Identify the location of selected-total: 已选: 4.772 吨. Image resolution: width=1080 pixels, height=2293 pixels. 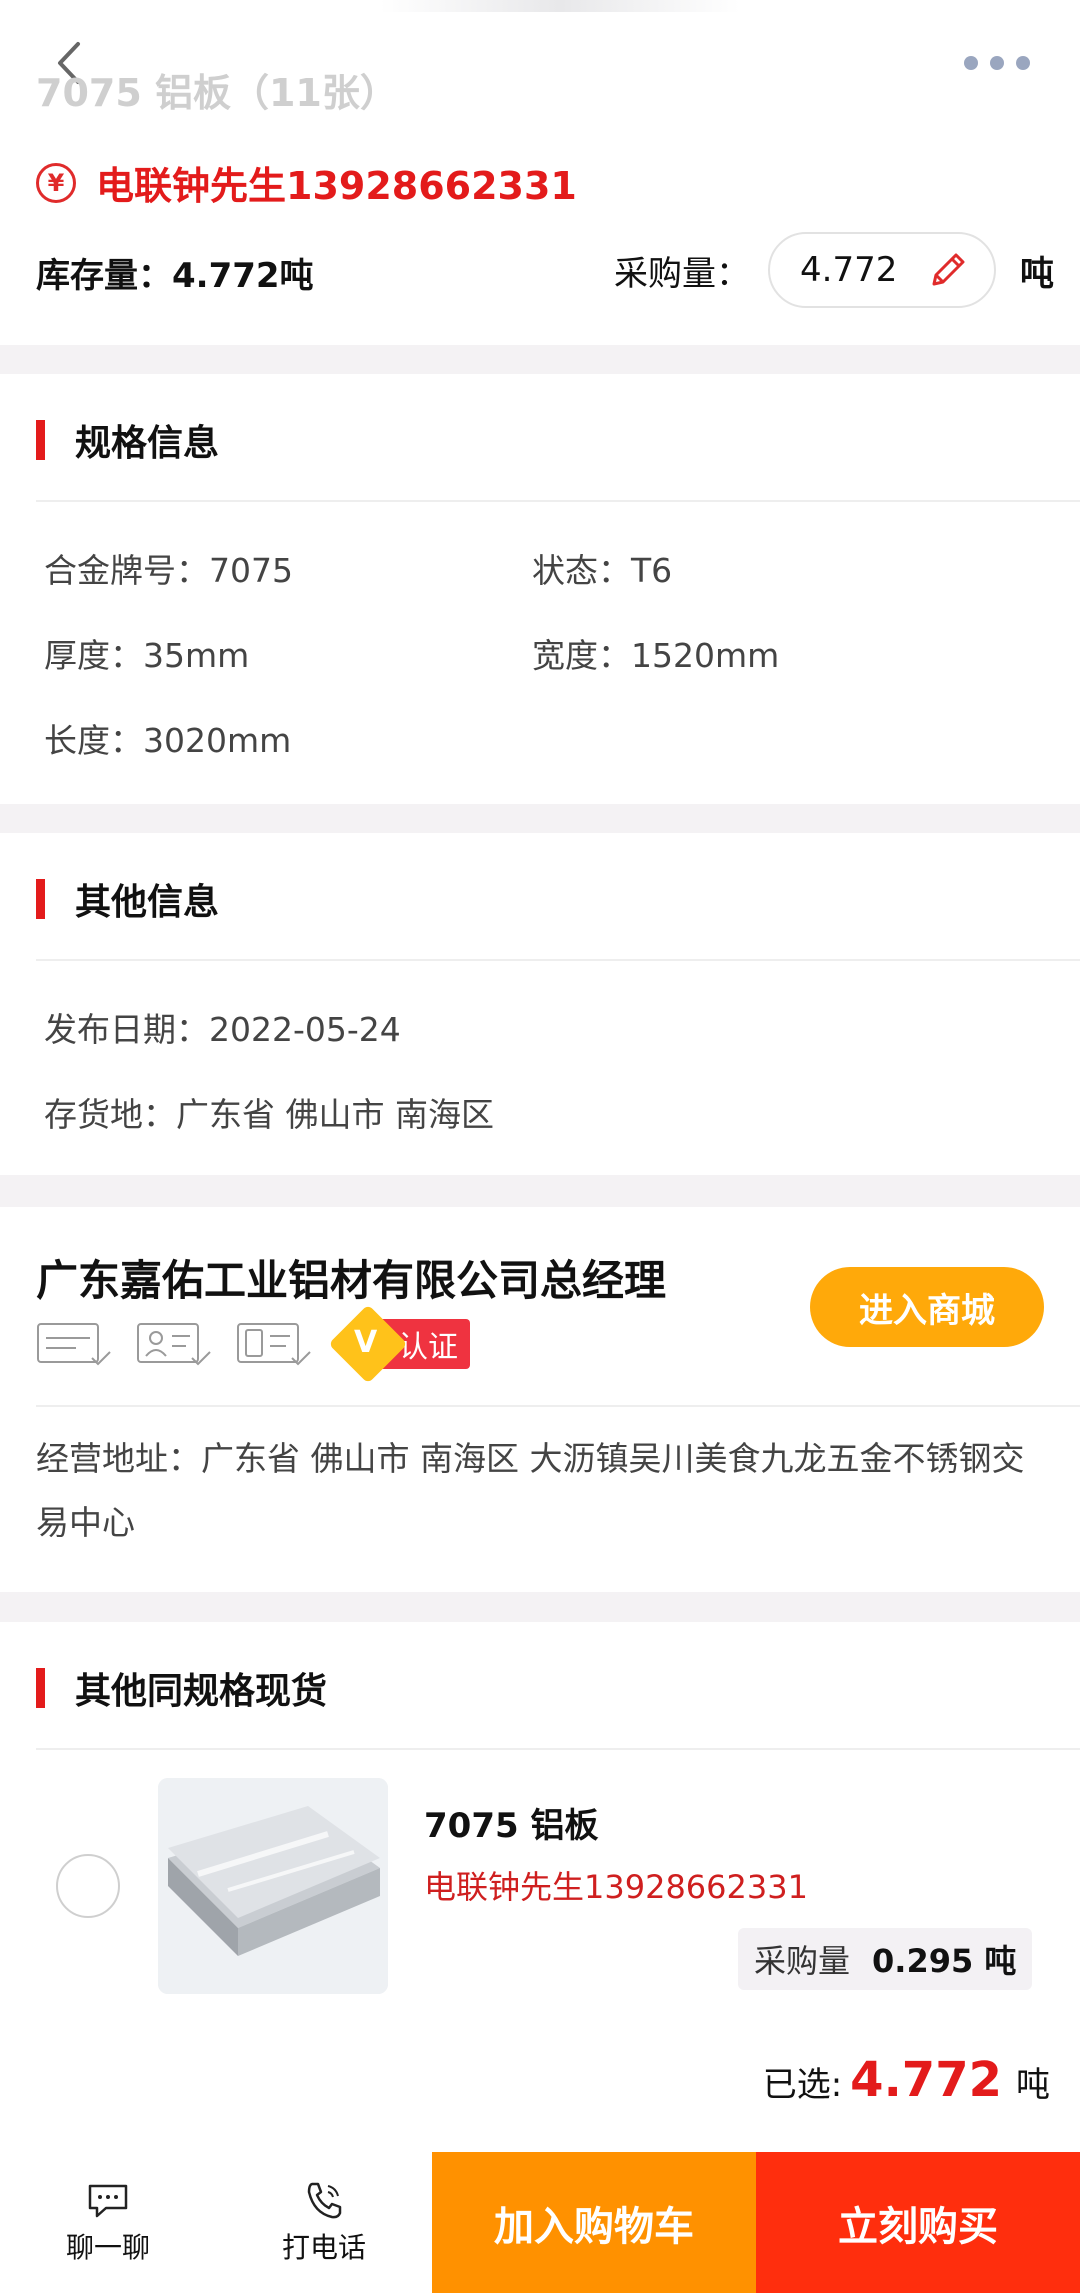
(906, 2080).